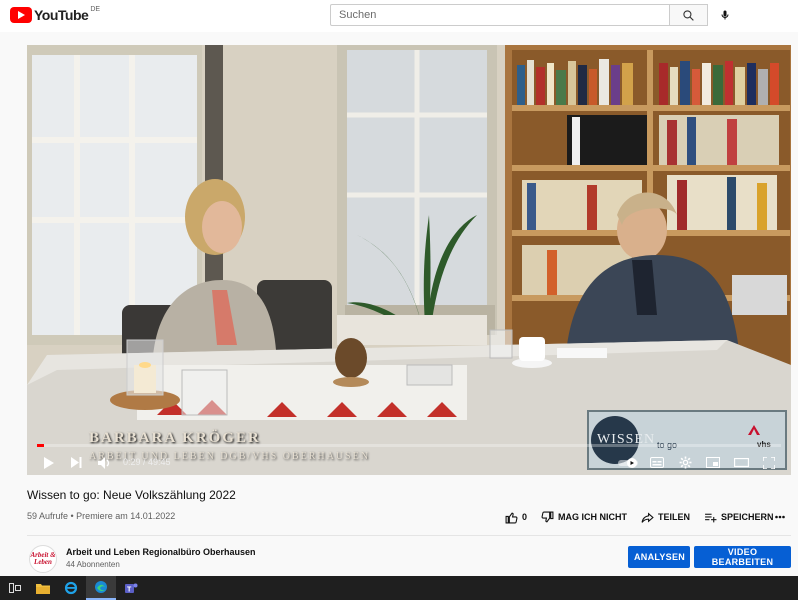  I want to click on task-view-button, so click(15, 588).